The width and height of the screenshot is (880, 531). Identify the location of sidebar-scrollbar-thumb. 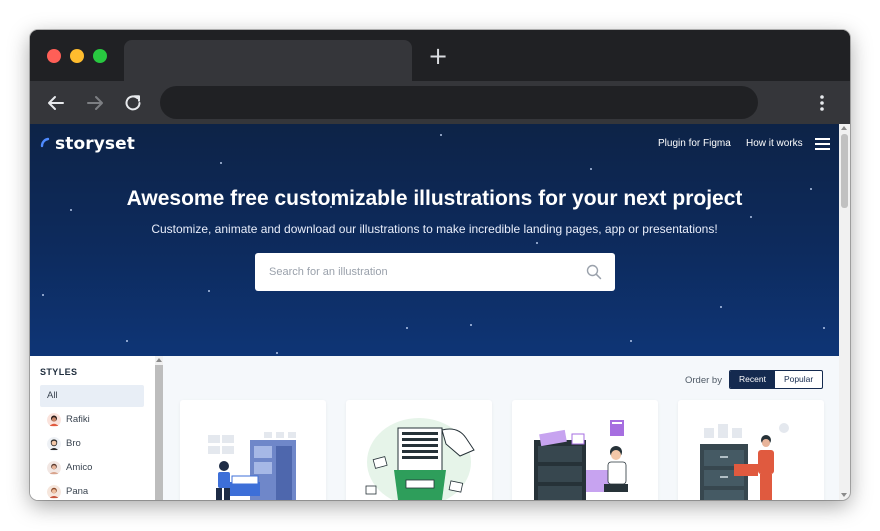
(159, 432).